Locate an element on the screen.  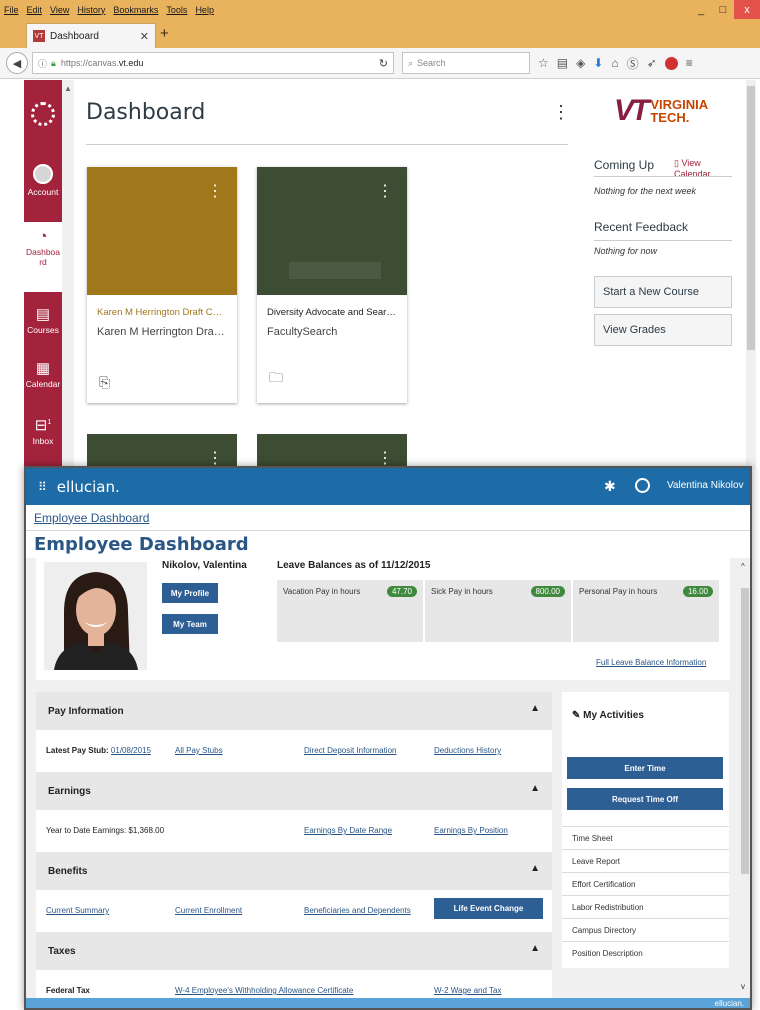
minimize-button: _ is located at coordinates (701, 9).